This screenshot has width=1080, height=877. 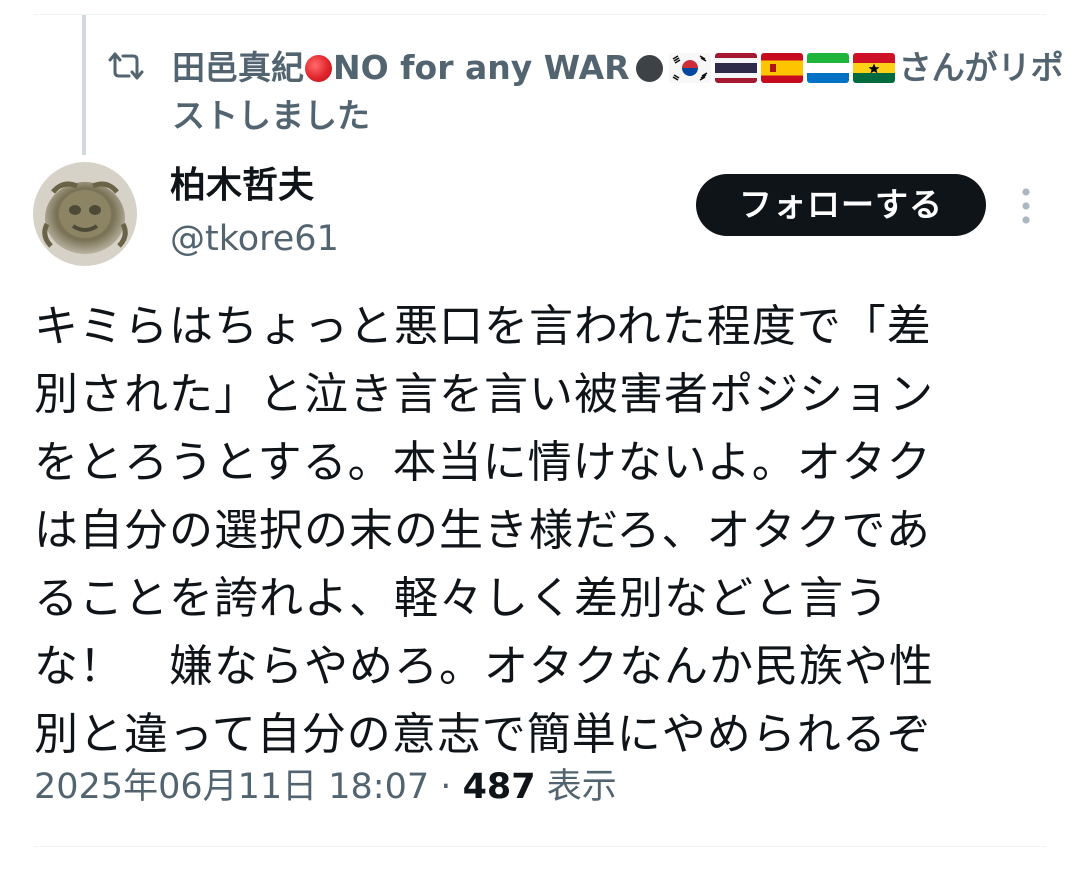 What do you see at coordinates (231, 787) in the screenshot?
I see `tweet-timestamp: 2025年06月11日 18:07` at bounding box center [231, 787].